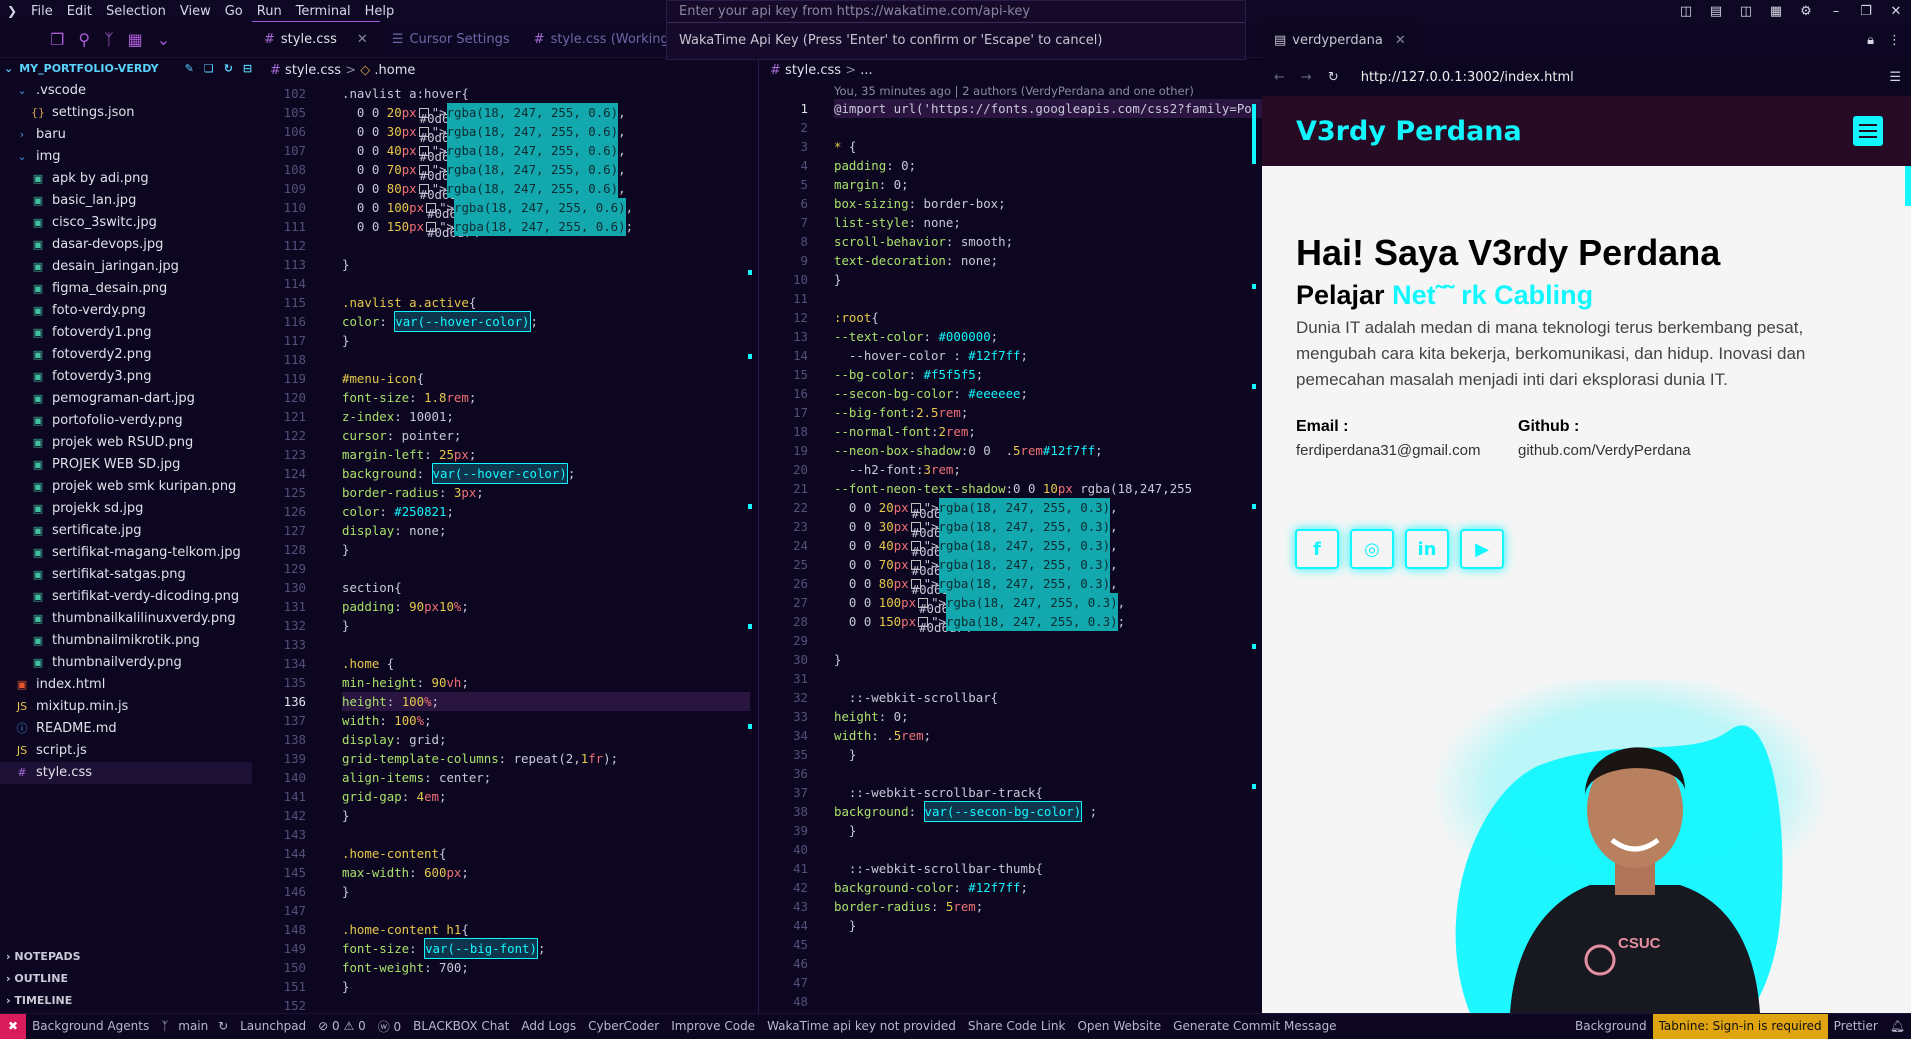 The height and width of the screenshot is (1039, 1911). What do you see at coordinates (273, 1026) in the screenshot?
I see `status-launchpad: Launchpad` at bounding box center [273, 1026].